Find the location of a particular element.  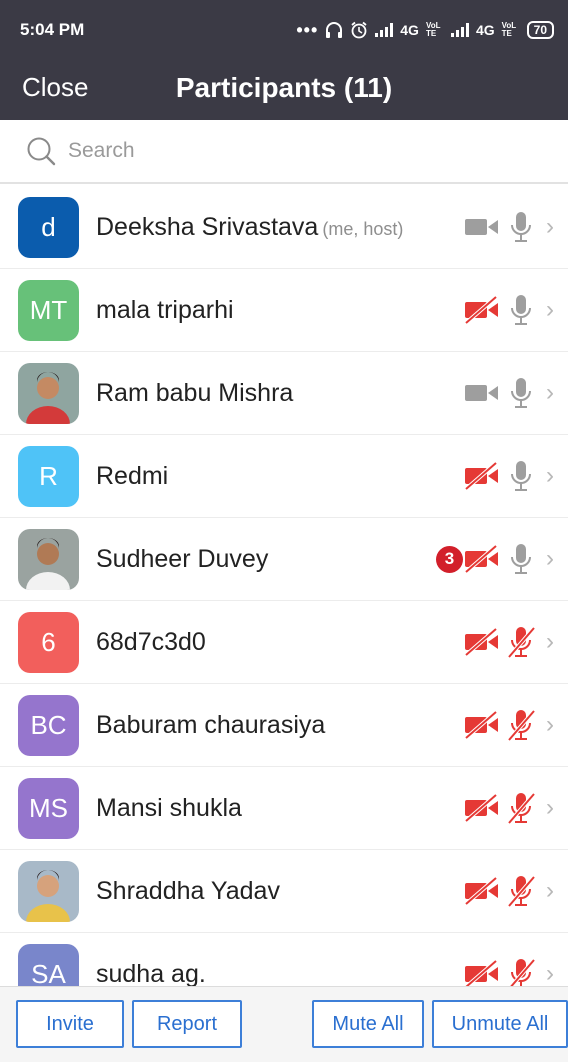

avatar: MT is located at coordinates (48, 310).